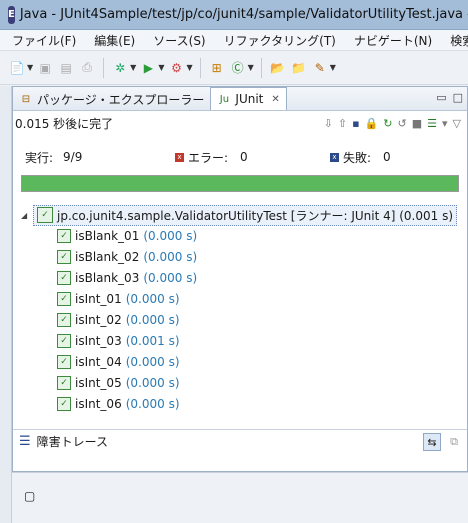  What do you see at coordinates (328, 123) in the screenshot?
I see `next-failure-icon: ⇩` at bounding box center [328, 123].